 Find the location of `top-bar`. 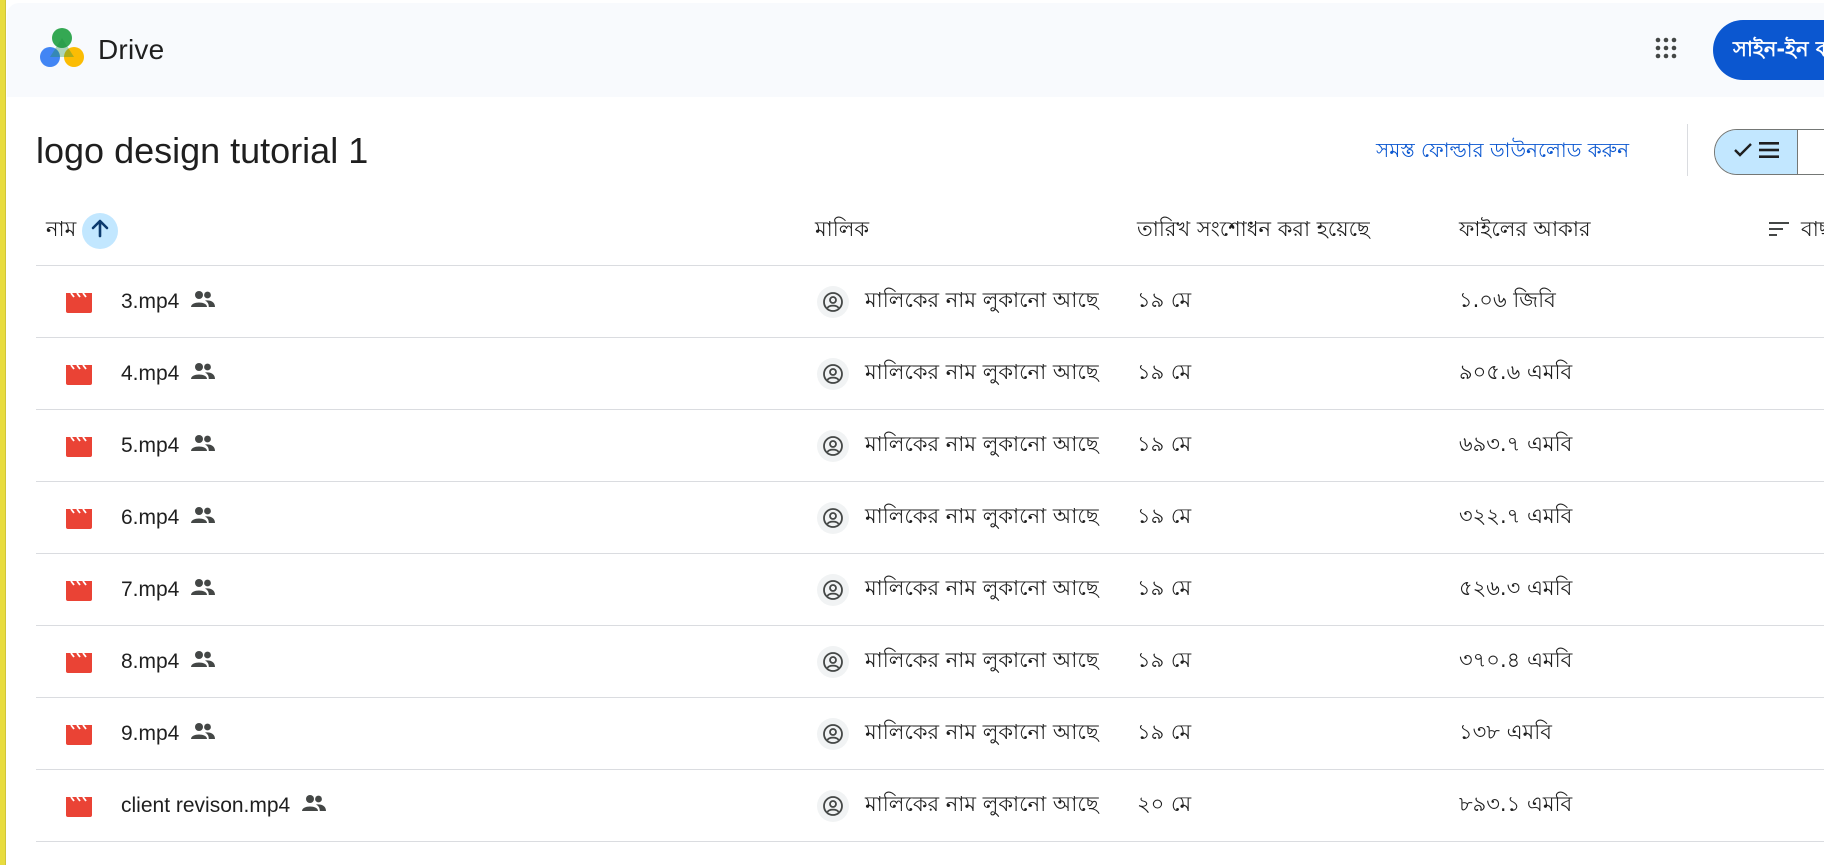

top-bar is located at coordinates (915, 50).